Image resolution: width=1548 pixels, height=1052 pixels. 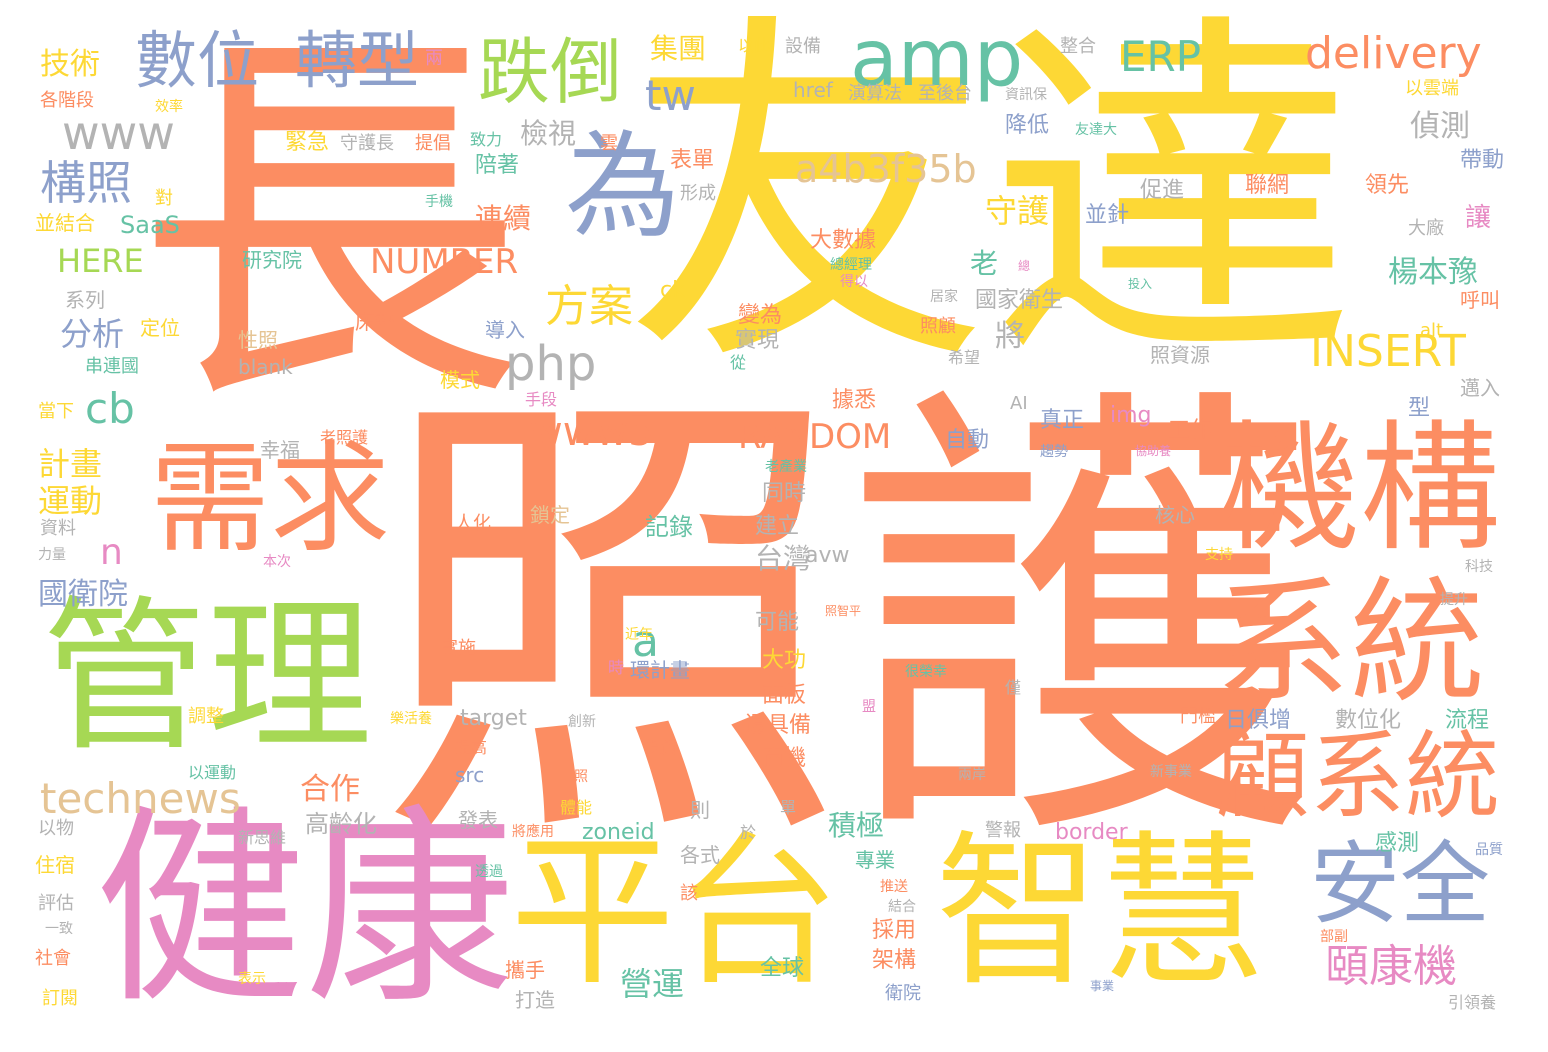 I want to click on word: php, so click(x=551, y=364).